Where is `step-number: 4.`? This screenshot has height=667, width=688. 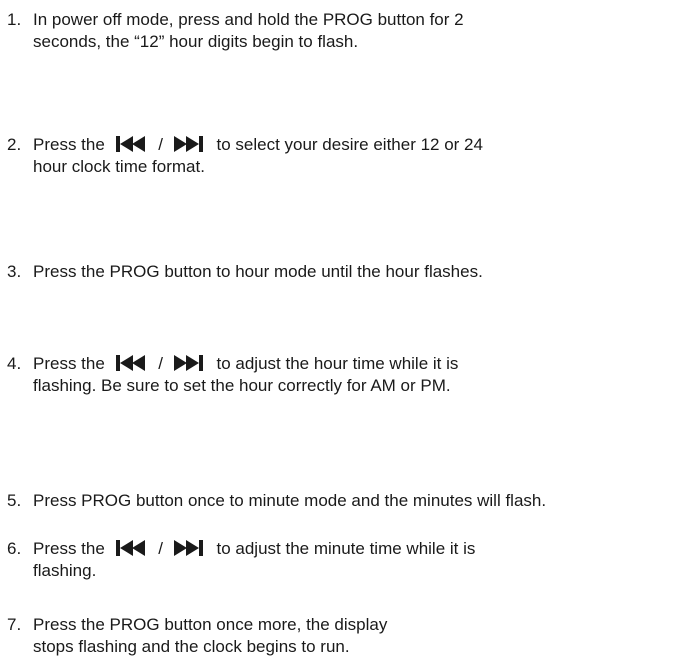 step-number: 4. is located at coordinates (14, 363).